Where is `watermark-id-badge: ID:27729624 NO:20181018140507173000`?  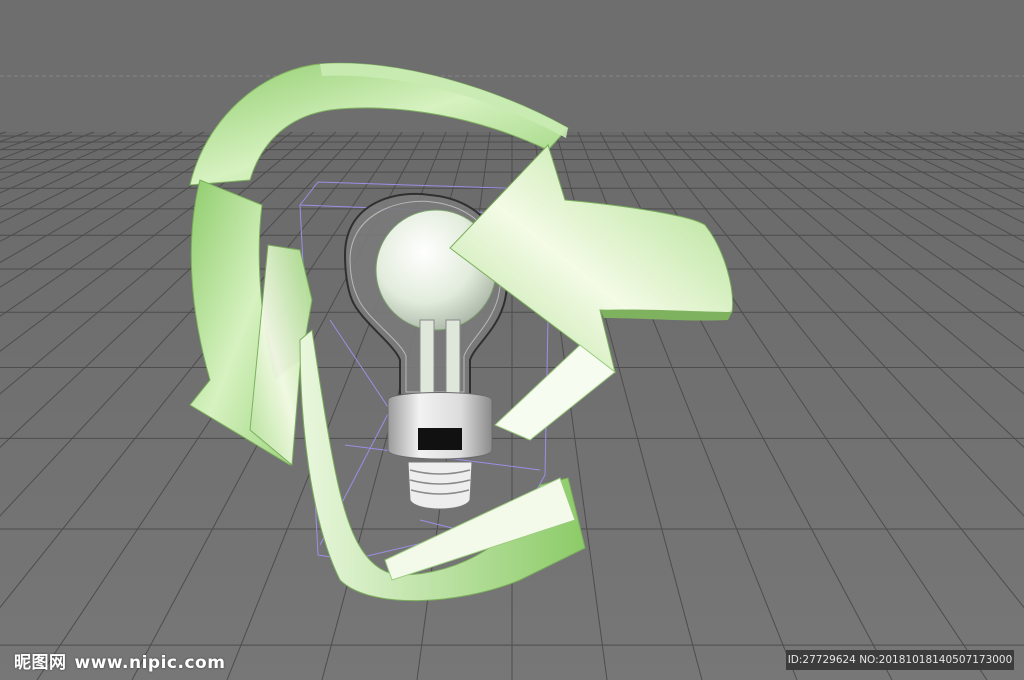
watermark-id-badge: ID:27729624 NO:20181018140507173000 is located at coordinates (900, 660).